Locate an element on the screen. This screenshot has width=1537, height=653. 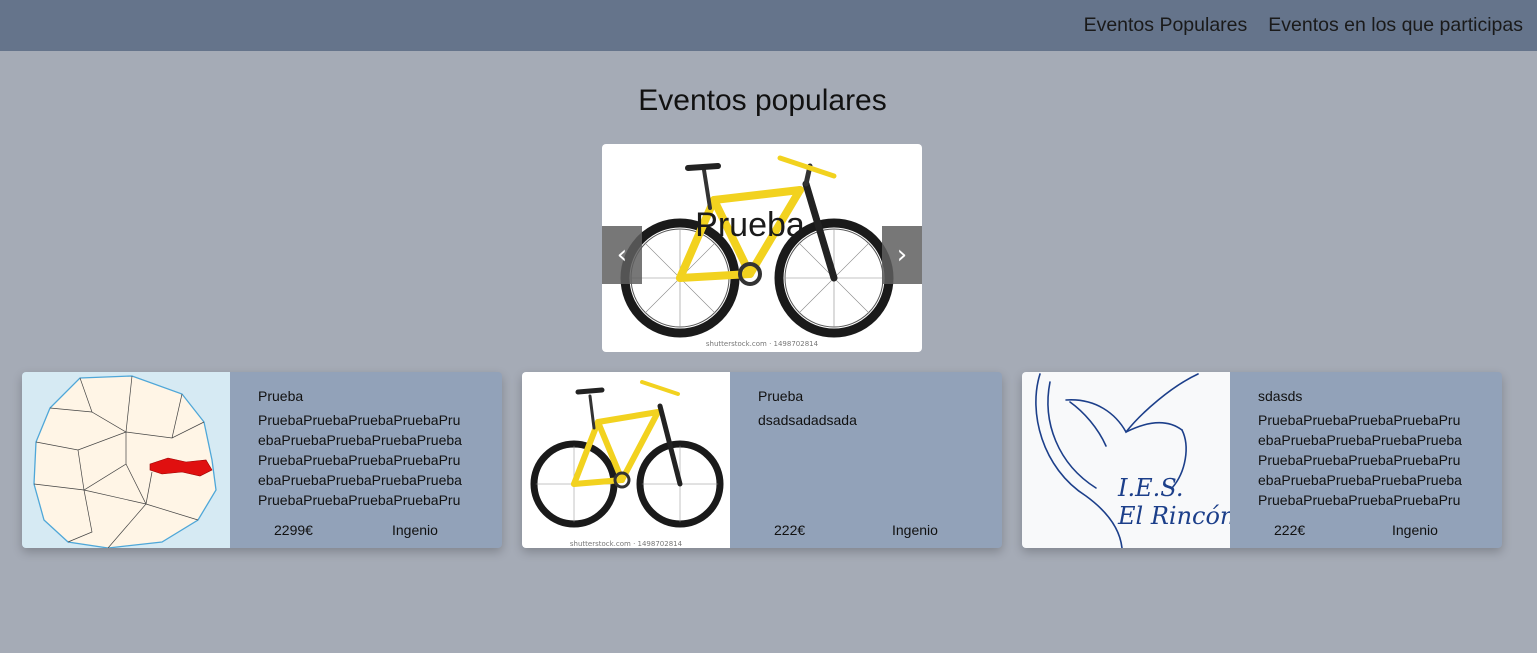
carousel-prev-button: ‹ is located at coordinates (622, 255).